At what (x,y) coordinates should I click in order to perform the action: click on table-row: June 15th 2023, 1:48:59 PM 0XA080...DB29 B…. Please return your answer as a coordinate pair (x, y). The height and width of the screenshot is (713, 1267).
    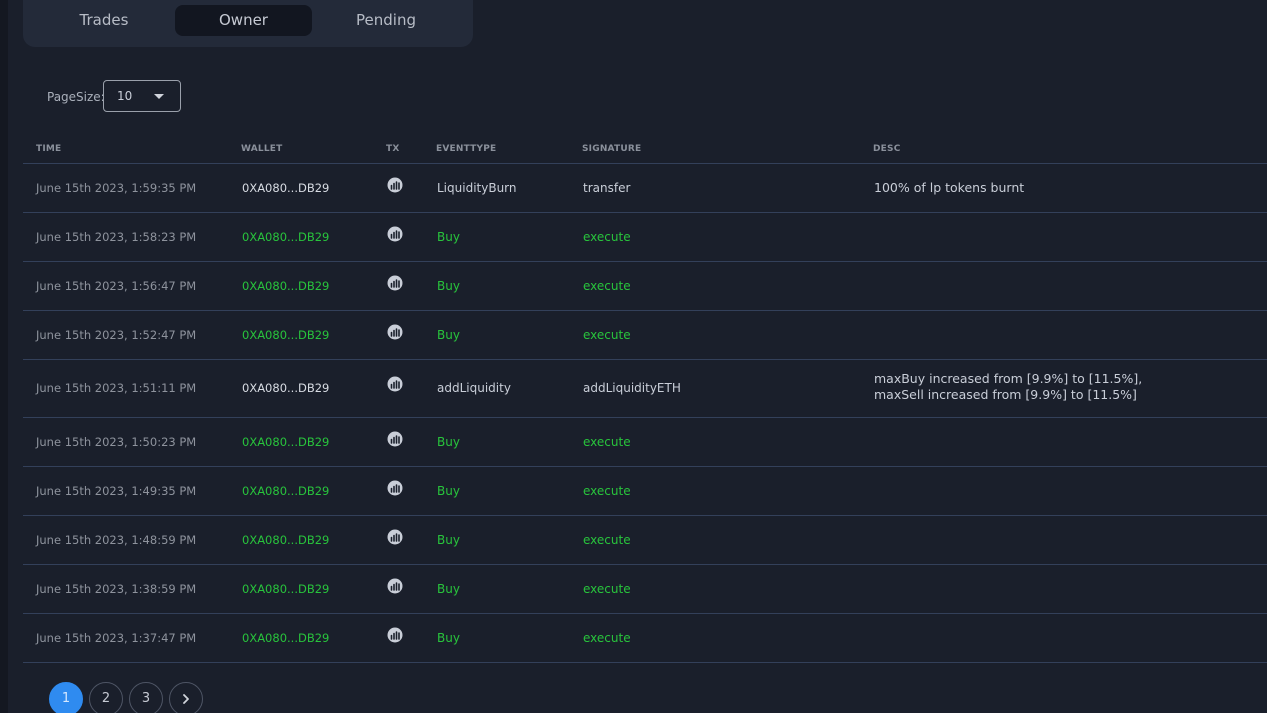
    Looking at the image, I should click on (645, 540).